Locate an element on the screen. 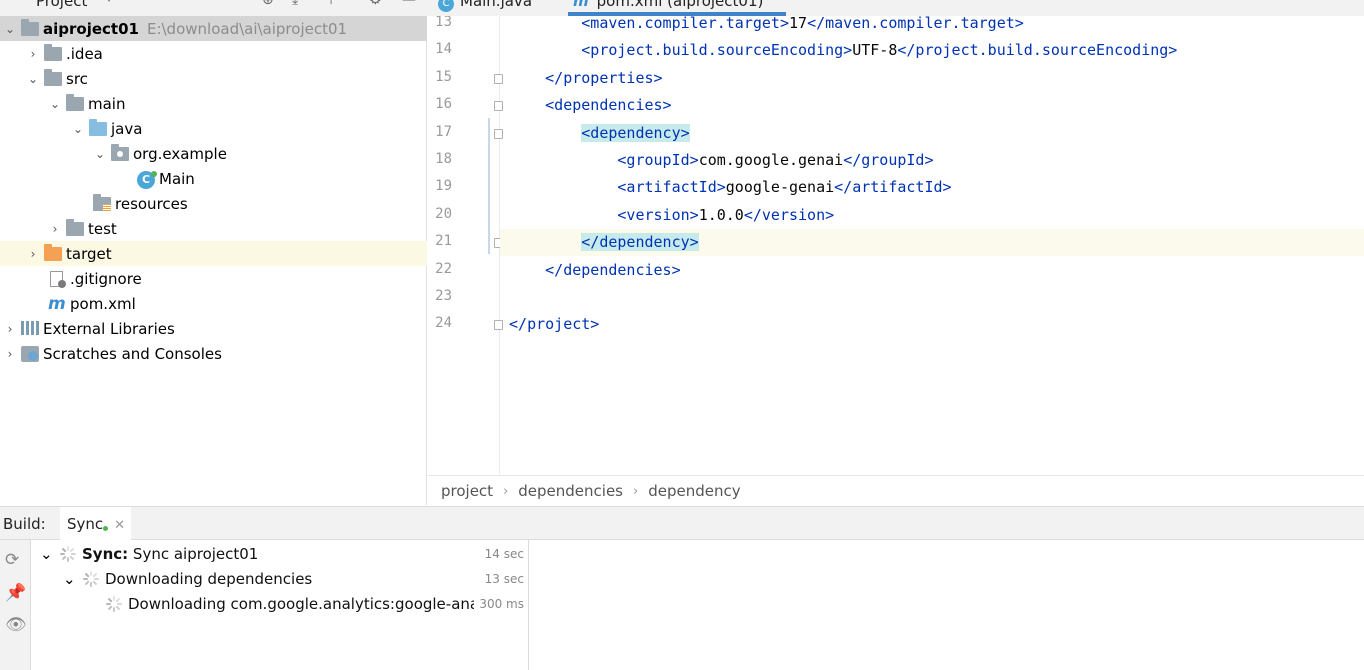  sync-icon: ⟳ is located at coordinates (12, 560).